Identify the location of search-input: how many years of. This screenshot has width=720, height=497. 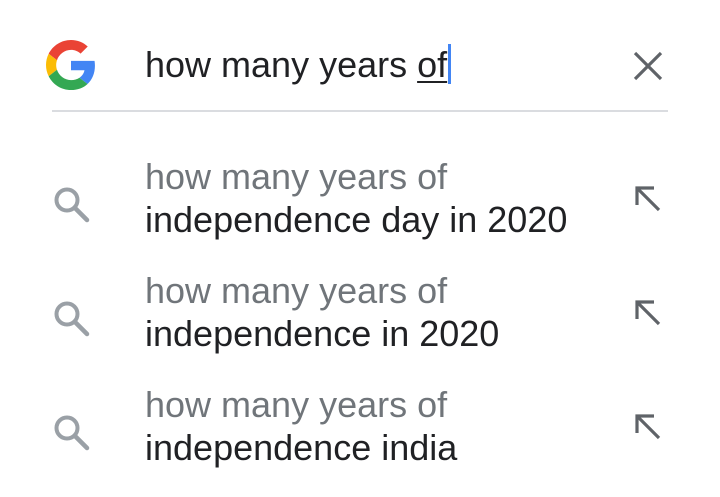
(298, 65).